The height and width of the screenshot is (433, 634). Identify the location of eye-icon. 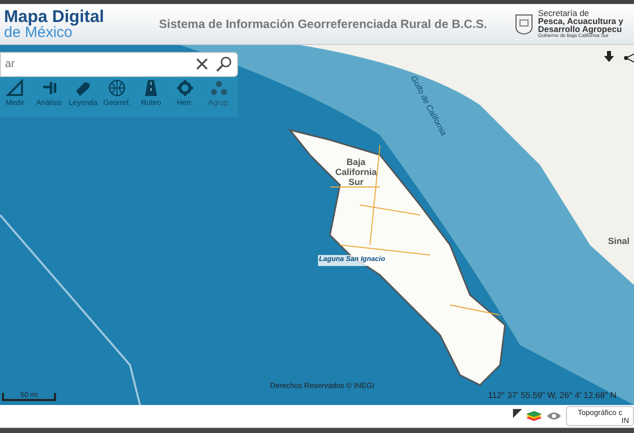
(554, 416).